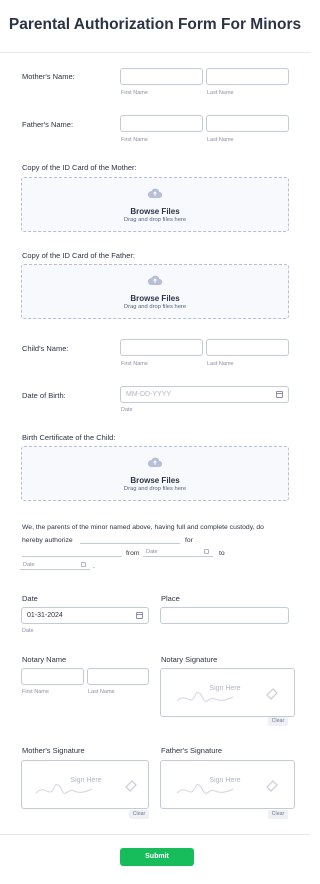  What do you see at coordinates (170, 598) in the screenshot?
I see `place-label: Place` at bounding box center [170, 598].